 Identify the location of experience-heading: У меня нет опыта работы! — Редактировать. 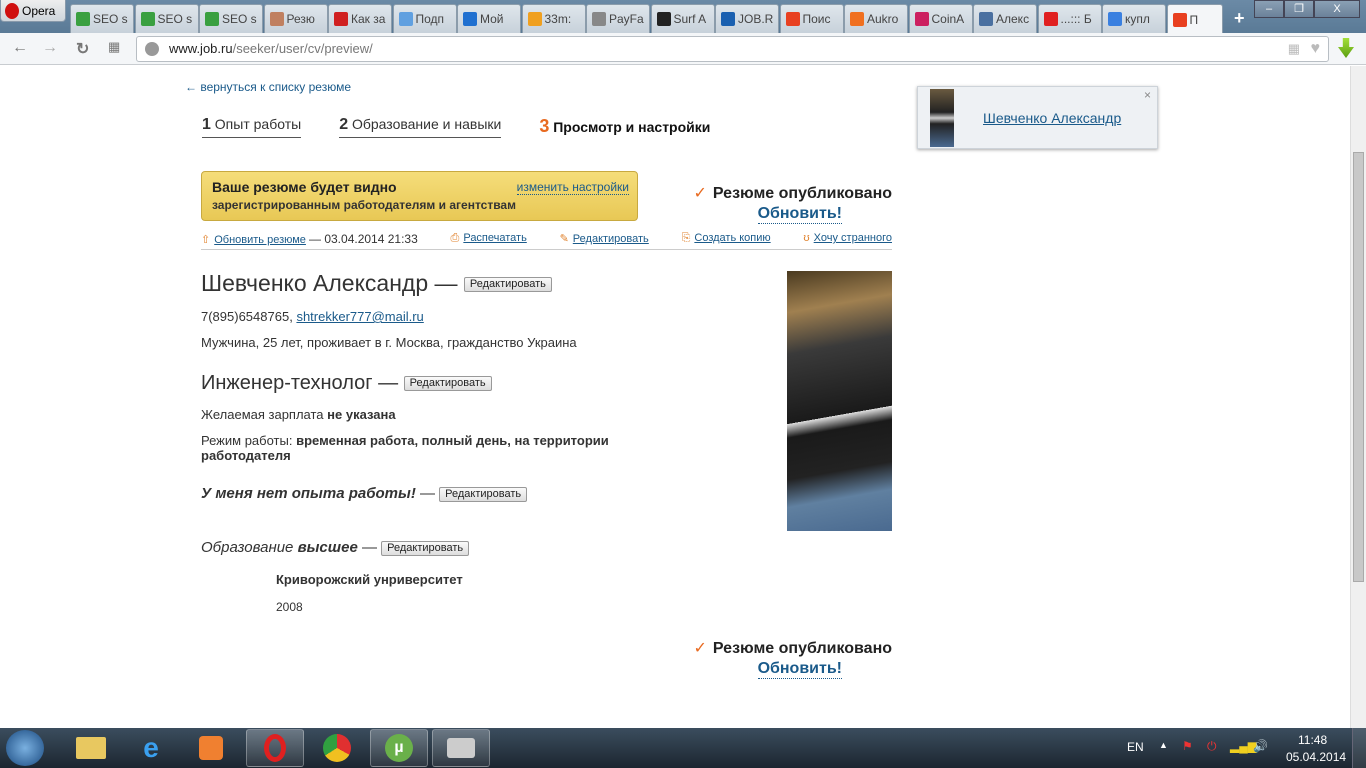
(364, 493).